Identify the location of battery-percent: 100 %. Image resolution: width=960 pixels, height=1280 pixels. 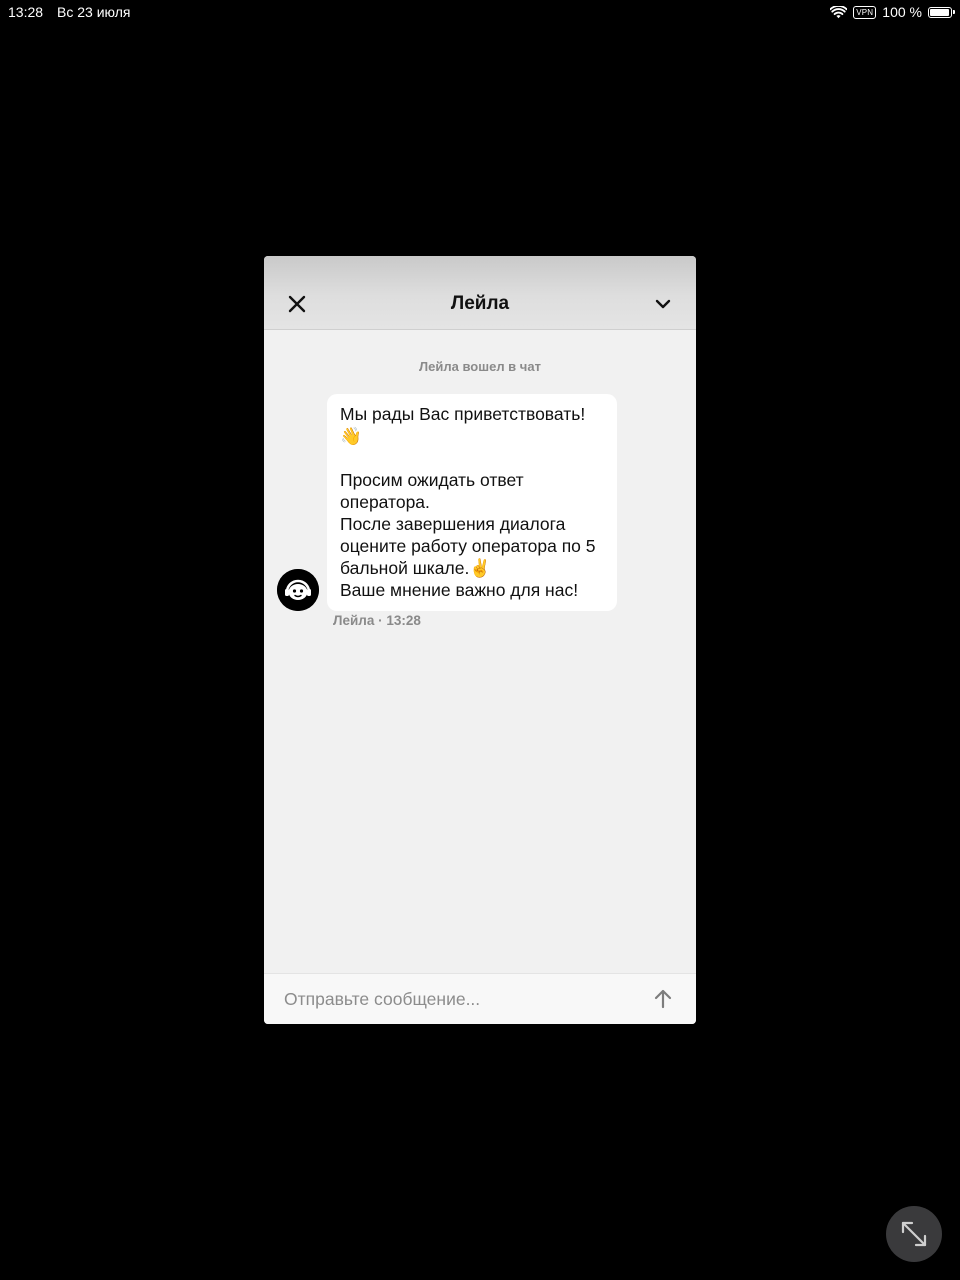
(902, 12).